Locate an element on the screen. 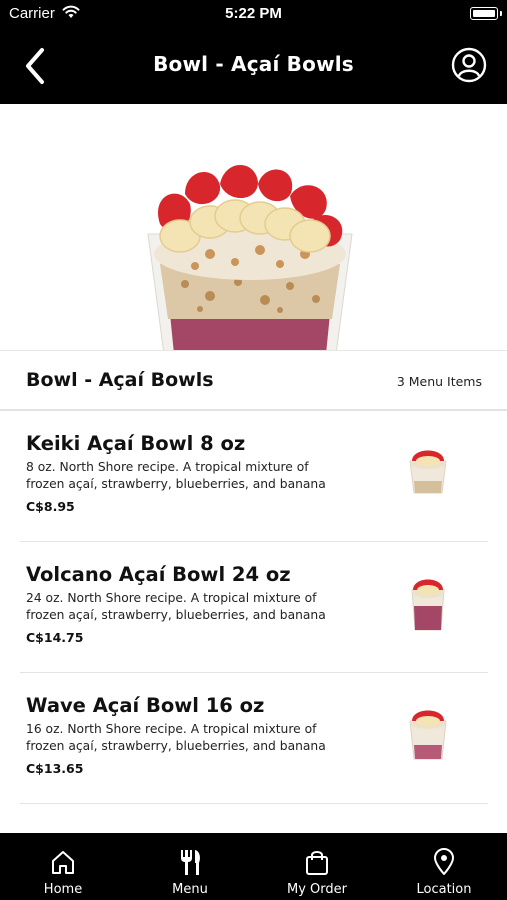 Image resolution: width=507 pixels, height=900 pixels. menu-item-count: 3 Menu Items is located at coordinates (439, 381).